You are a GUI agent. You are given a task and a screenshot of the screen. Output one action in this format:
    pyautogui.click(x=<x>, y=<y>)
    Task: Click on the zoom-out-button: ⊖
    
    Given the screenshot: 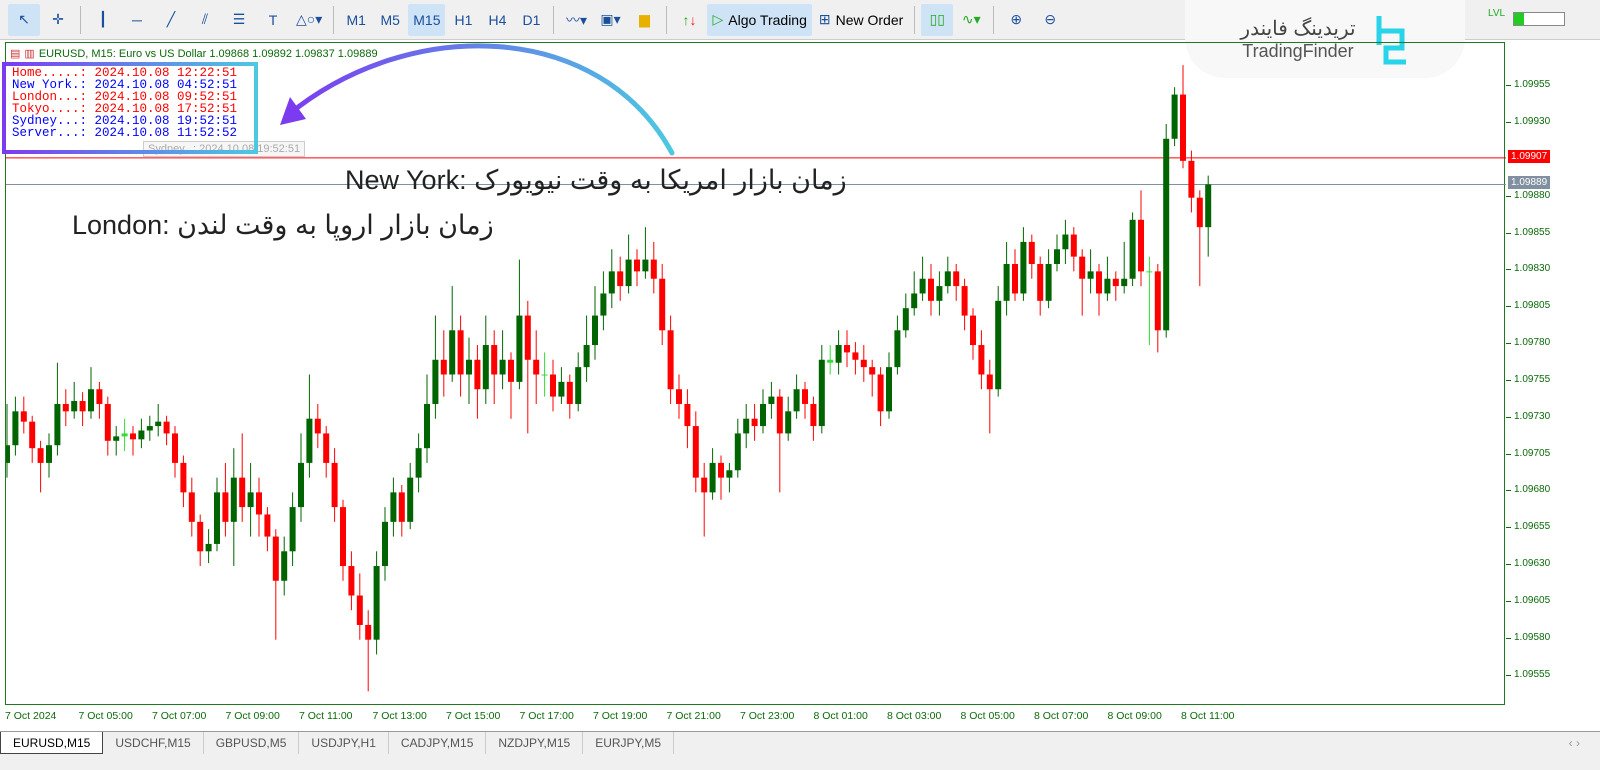 What is the action you would take?
    pyautogui.click(x=1050, y=20)
    